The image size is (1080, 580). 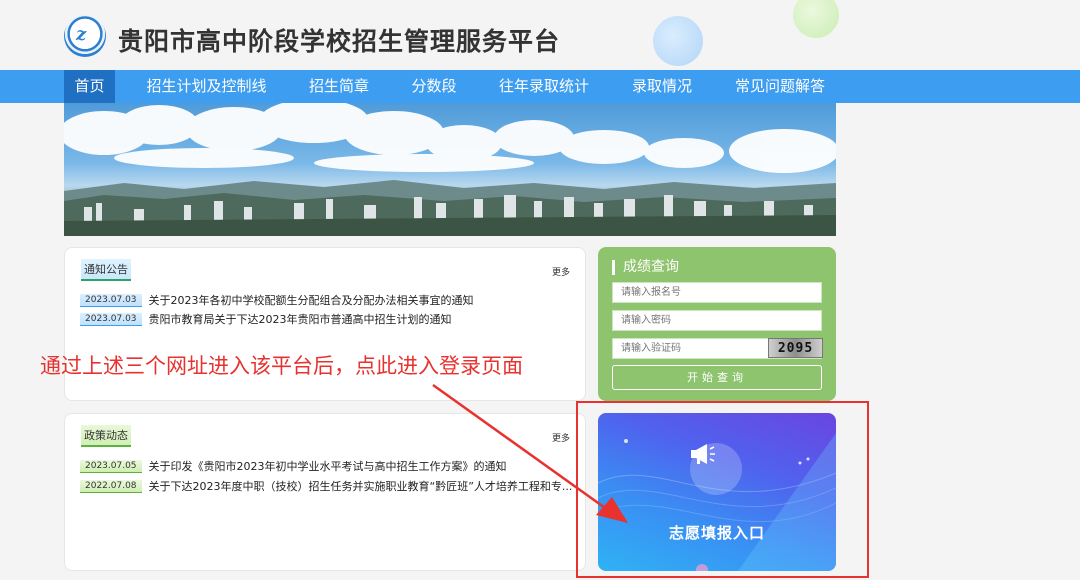 I want to click on site-header: z 贵阳市高中阶段学校招生管理服务平台, so click(x=540, y=35).